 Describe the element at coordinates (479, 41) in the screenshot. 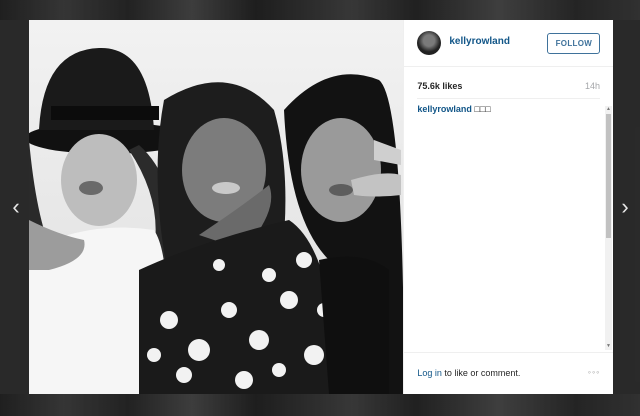

I see `username-link: kellyrowland` at that location.